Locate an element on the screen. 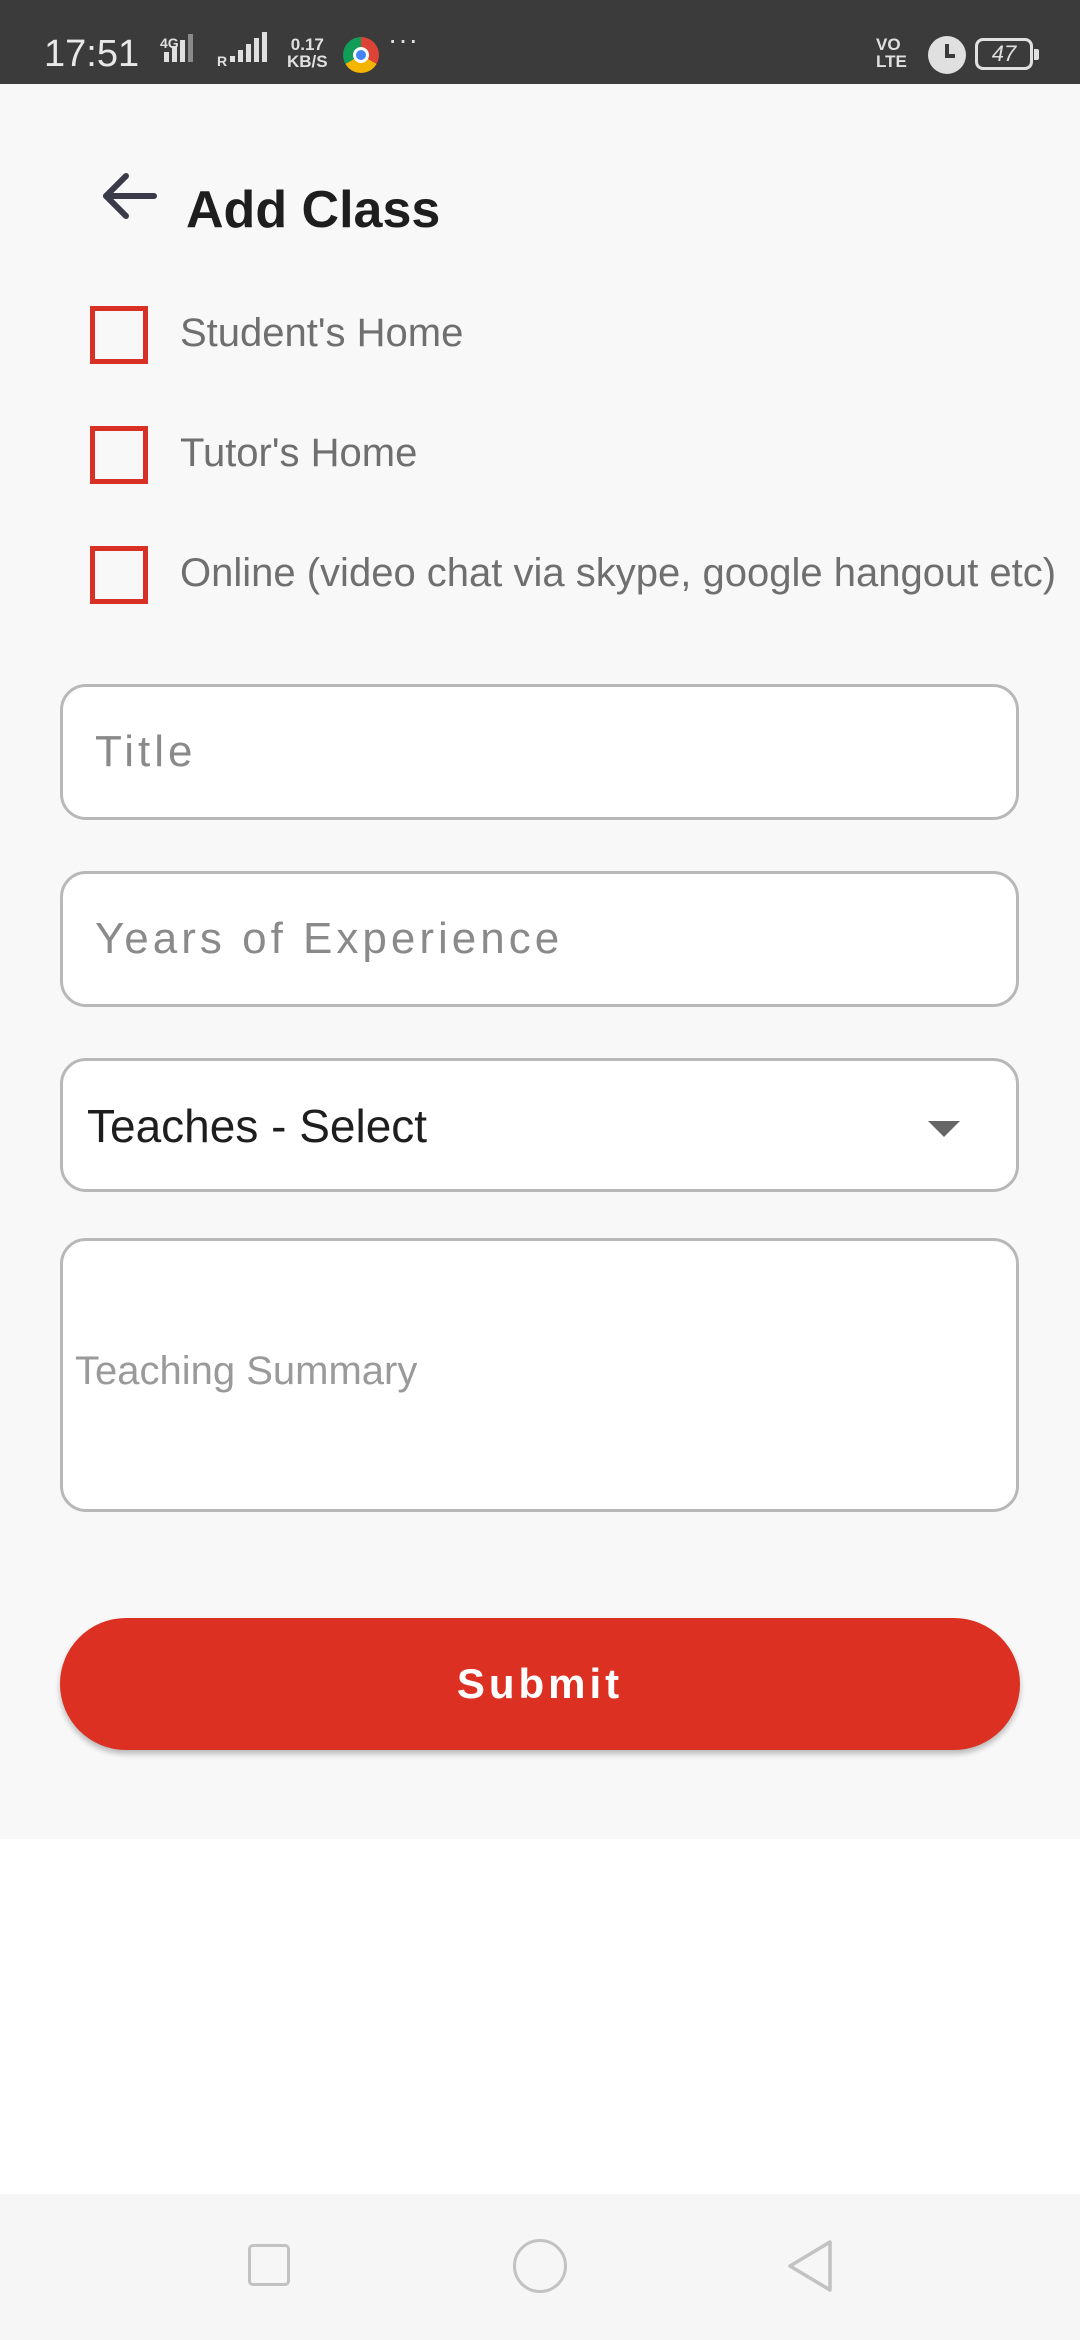 This screenshot has height=2340, width=1080. teaching-summary-textarea: Teaching Summary is located at coordinates (539, 1375).